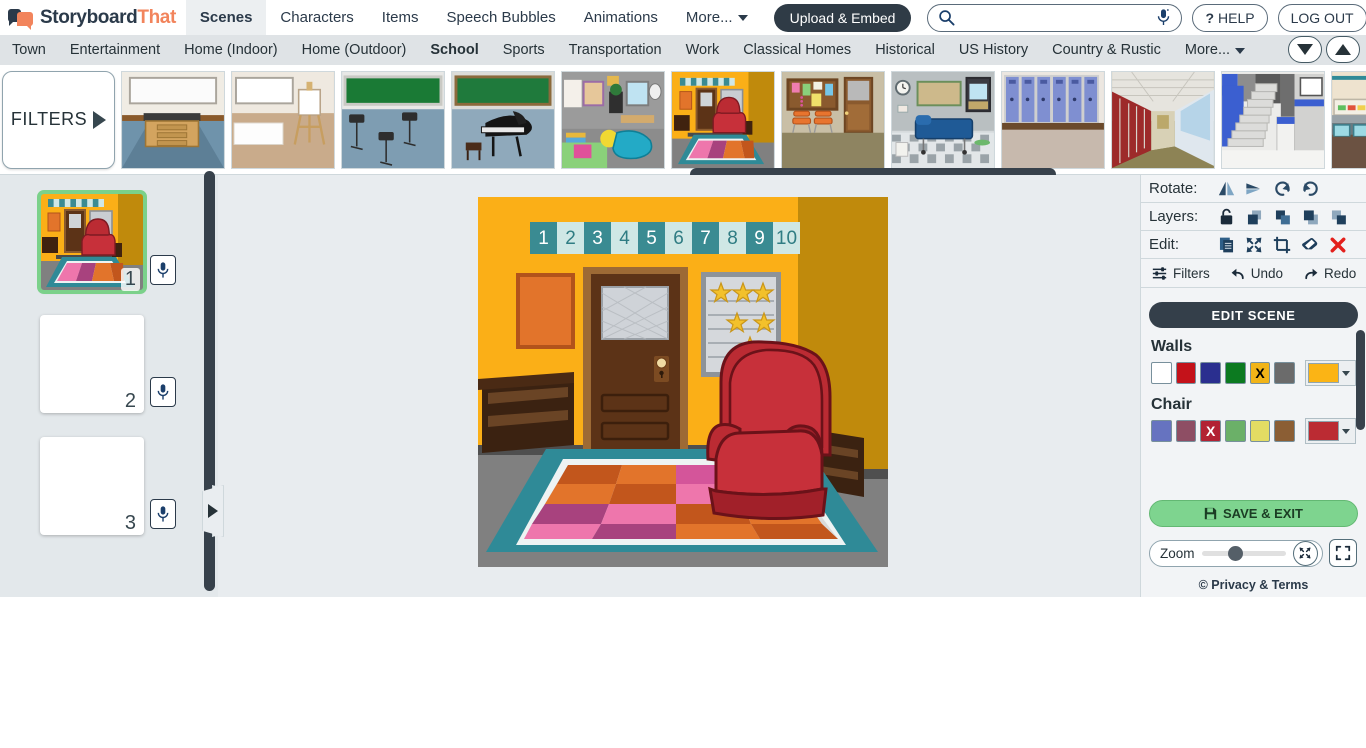 This screenshot has height=748, width=1366. Describe the element at coordinates (503, 119) in the screenshot. I see `scene-thumb-music-room-piano` at that location.